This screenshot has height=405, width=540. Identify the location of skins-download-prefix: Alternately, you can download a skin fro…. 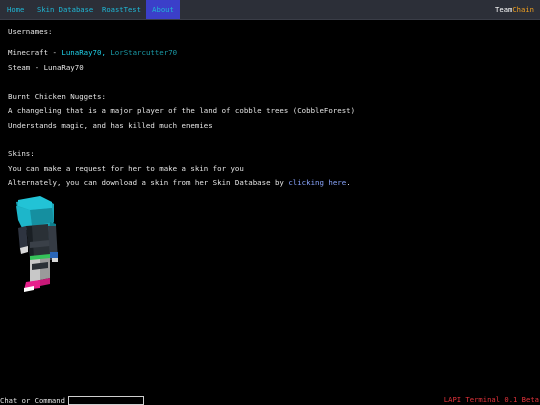
(148, 182).